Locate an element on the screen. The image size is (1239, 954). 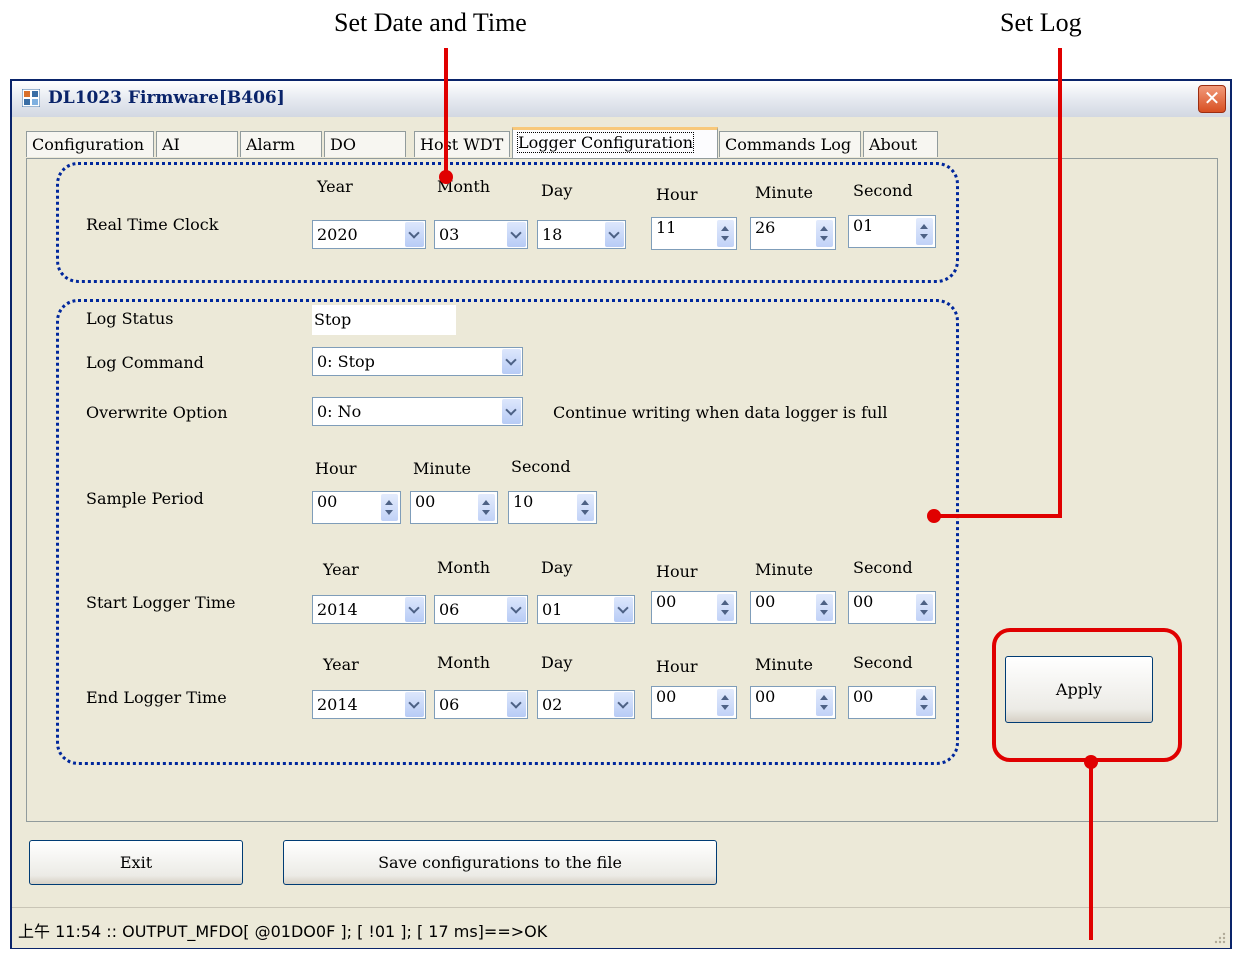
tab-logger-configuration-label: Logger Configuration is located at coordinates (605, 142).